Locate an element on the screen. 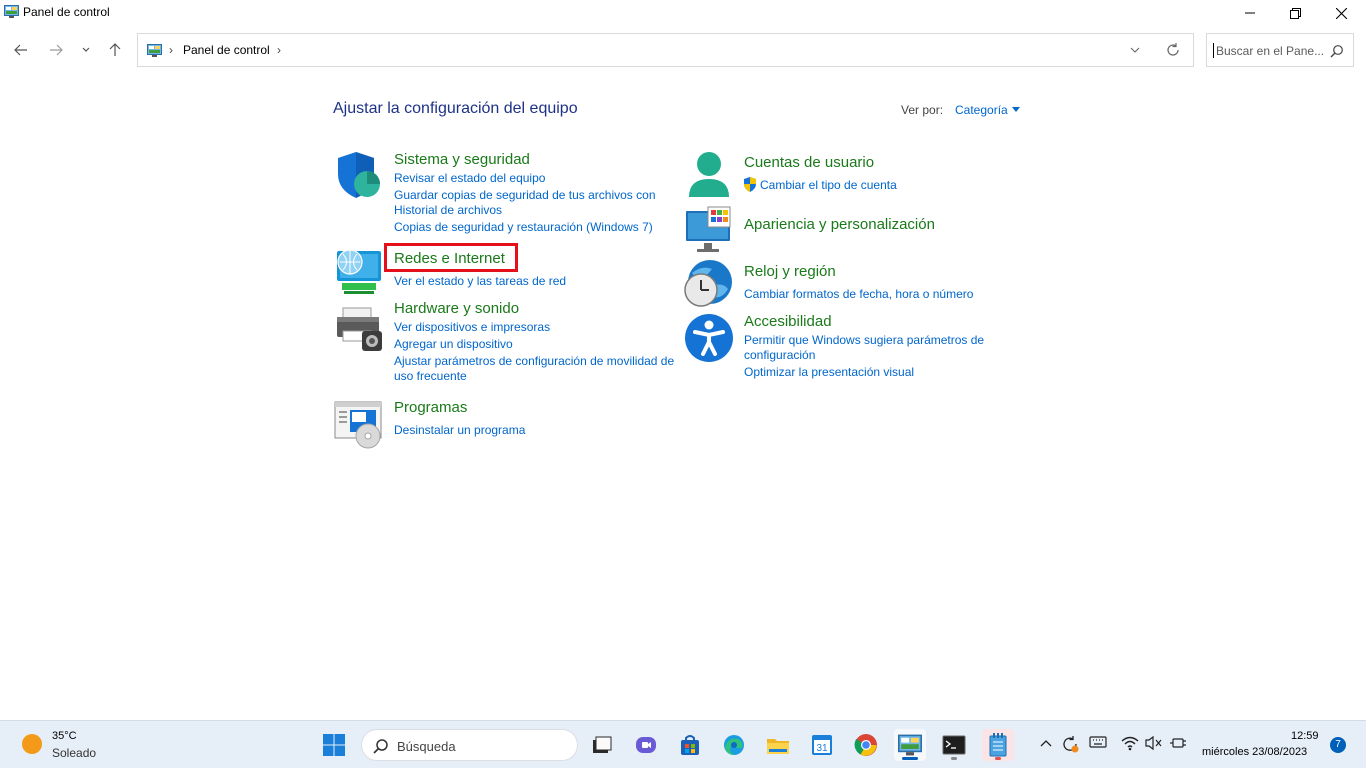  chat-icon is located at coordinates (646, 745).